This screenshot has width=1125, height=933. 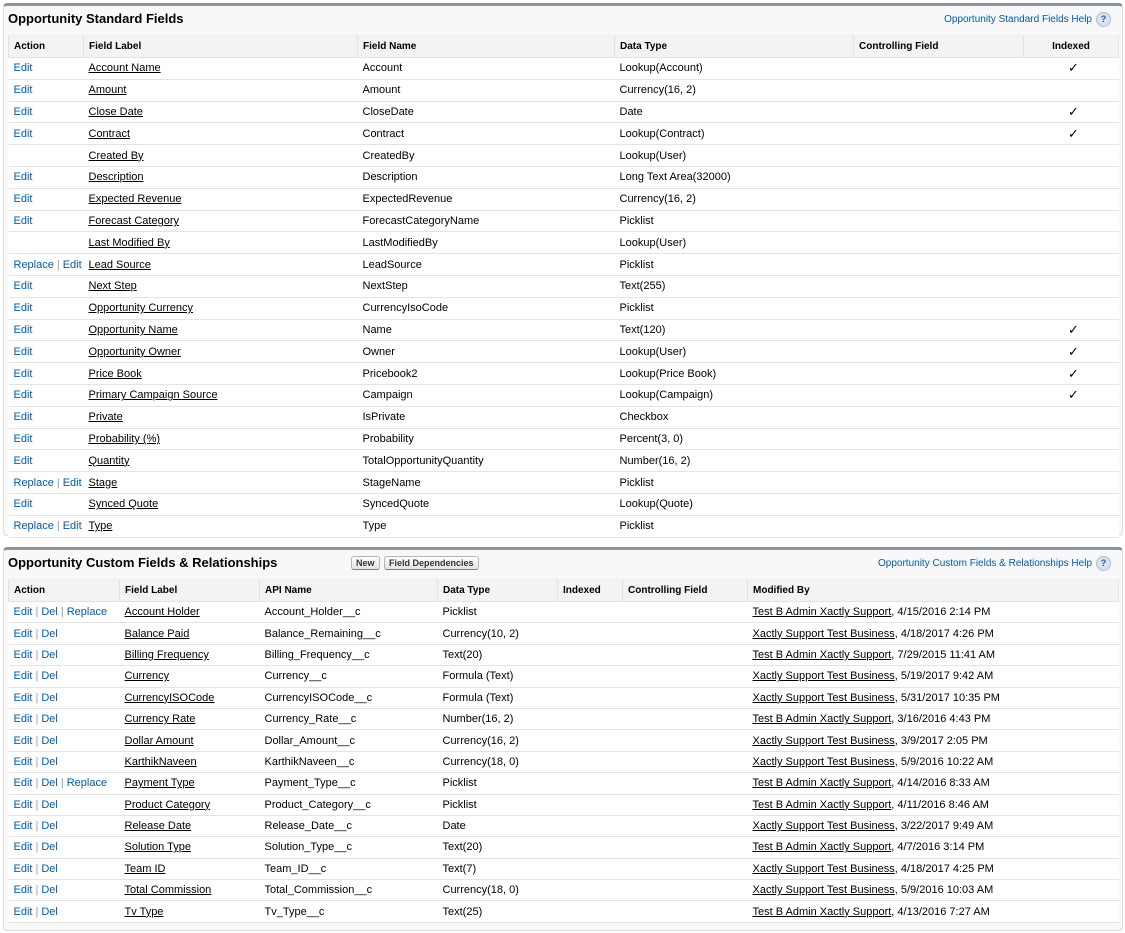 What do you see at coordinates (133, 330) in the screenshot?
I see `field-label-link: Opportunity Name` at bounding box center [133, 330].